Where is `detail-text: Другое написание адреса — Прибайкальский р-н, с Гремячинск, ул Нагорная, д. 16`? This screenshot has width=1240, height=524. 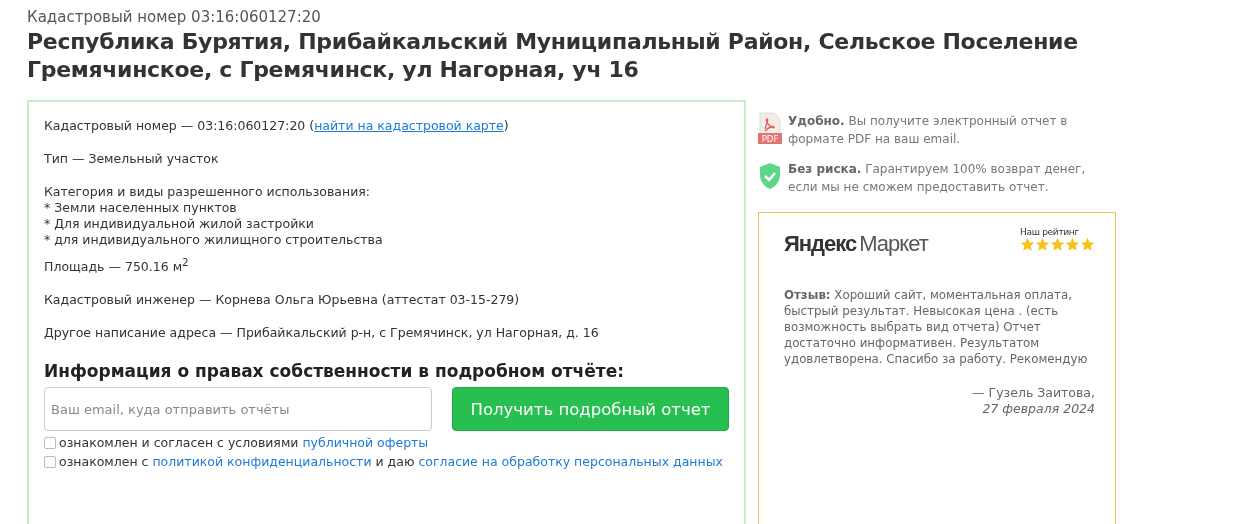 detail-text: Другое написание адреса — Прибайкальский р-н, с Гремячинск, ул Нагорная, д. 16 is located at coordinates (322, 333).